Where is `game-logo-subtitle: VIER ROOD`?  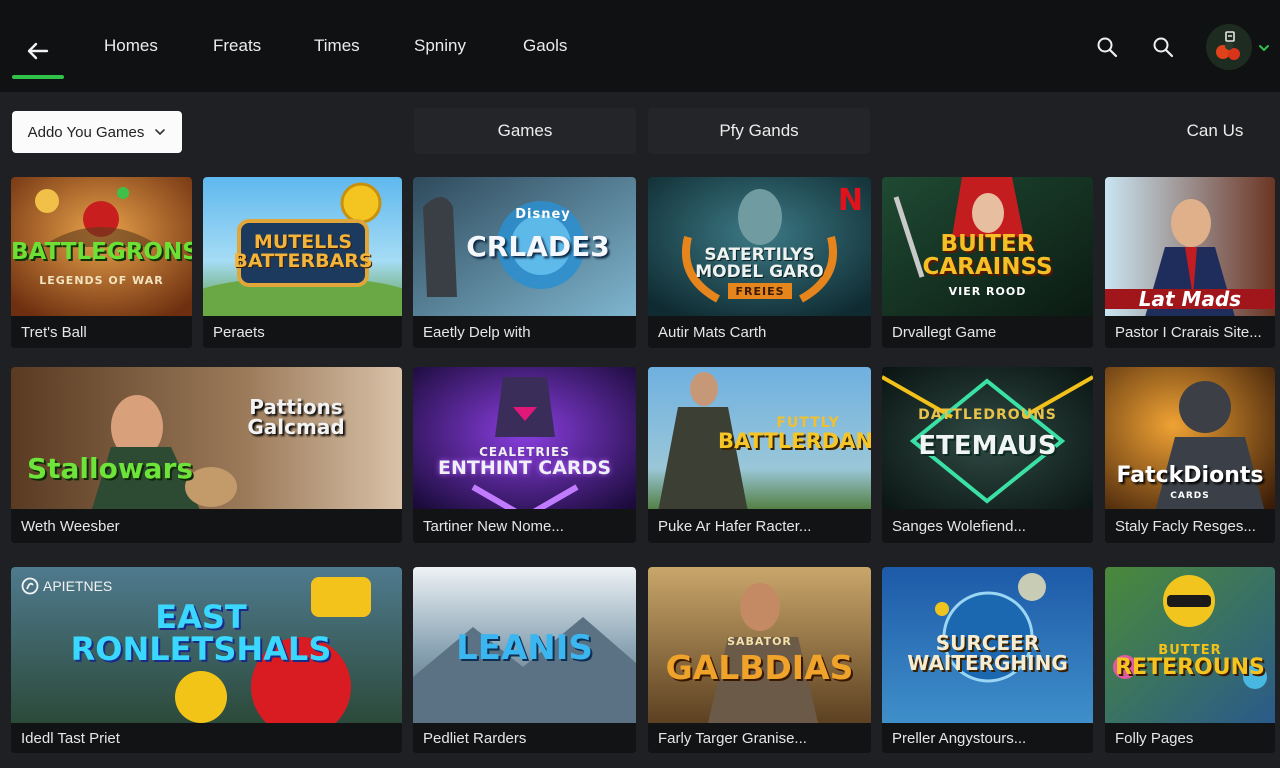
game-logo-subtitle: VIER ROOD is located at coordinates (987, 291).